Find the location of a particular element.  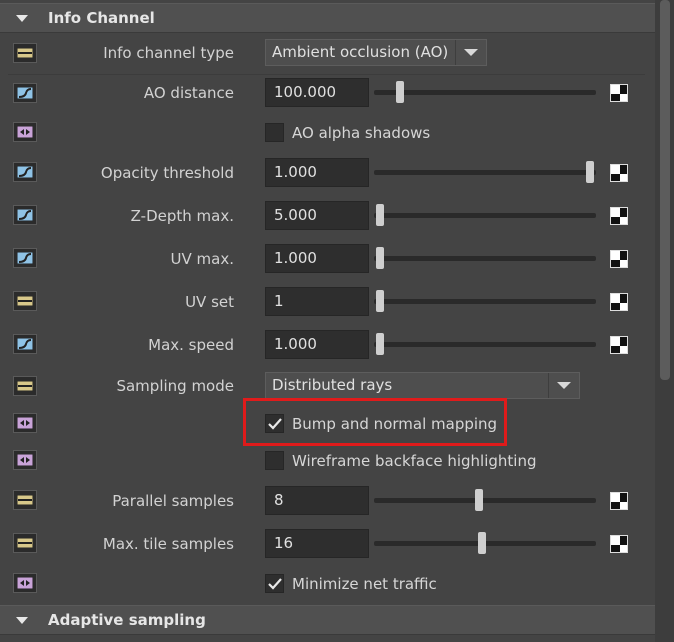

row-info-channel-type: Info channel type Ambient occlusion (AO) is located at coordinates (327, 55).